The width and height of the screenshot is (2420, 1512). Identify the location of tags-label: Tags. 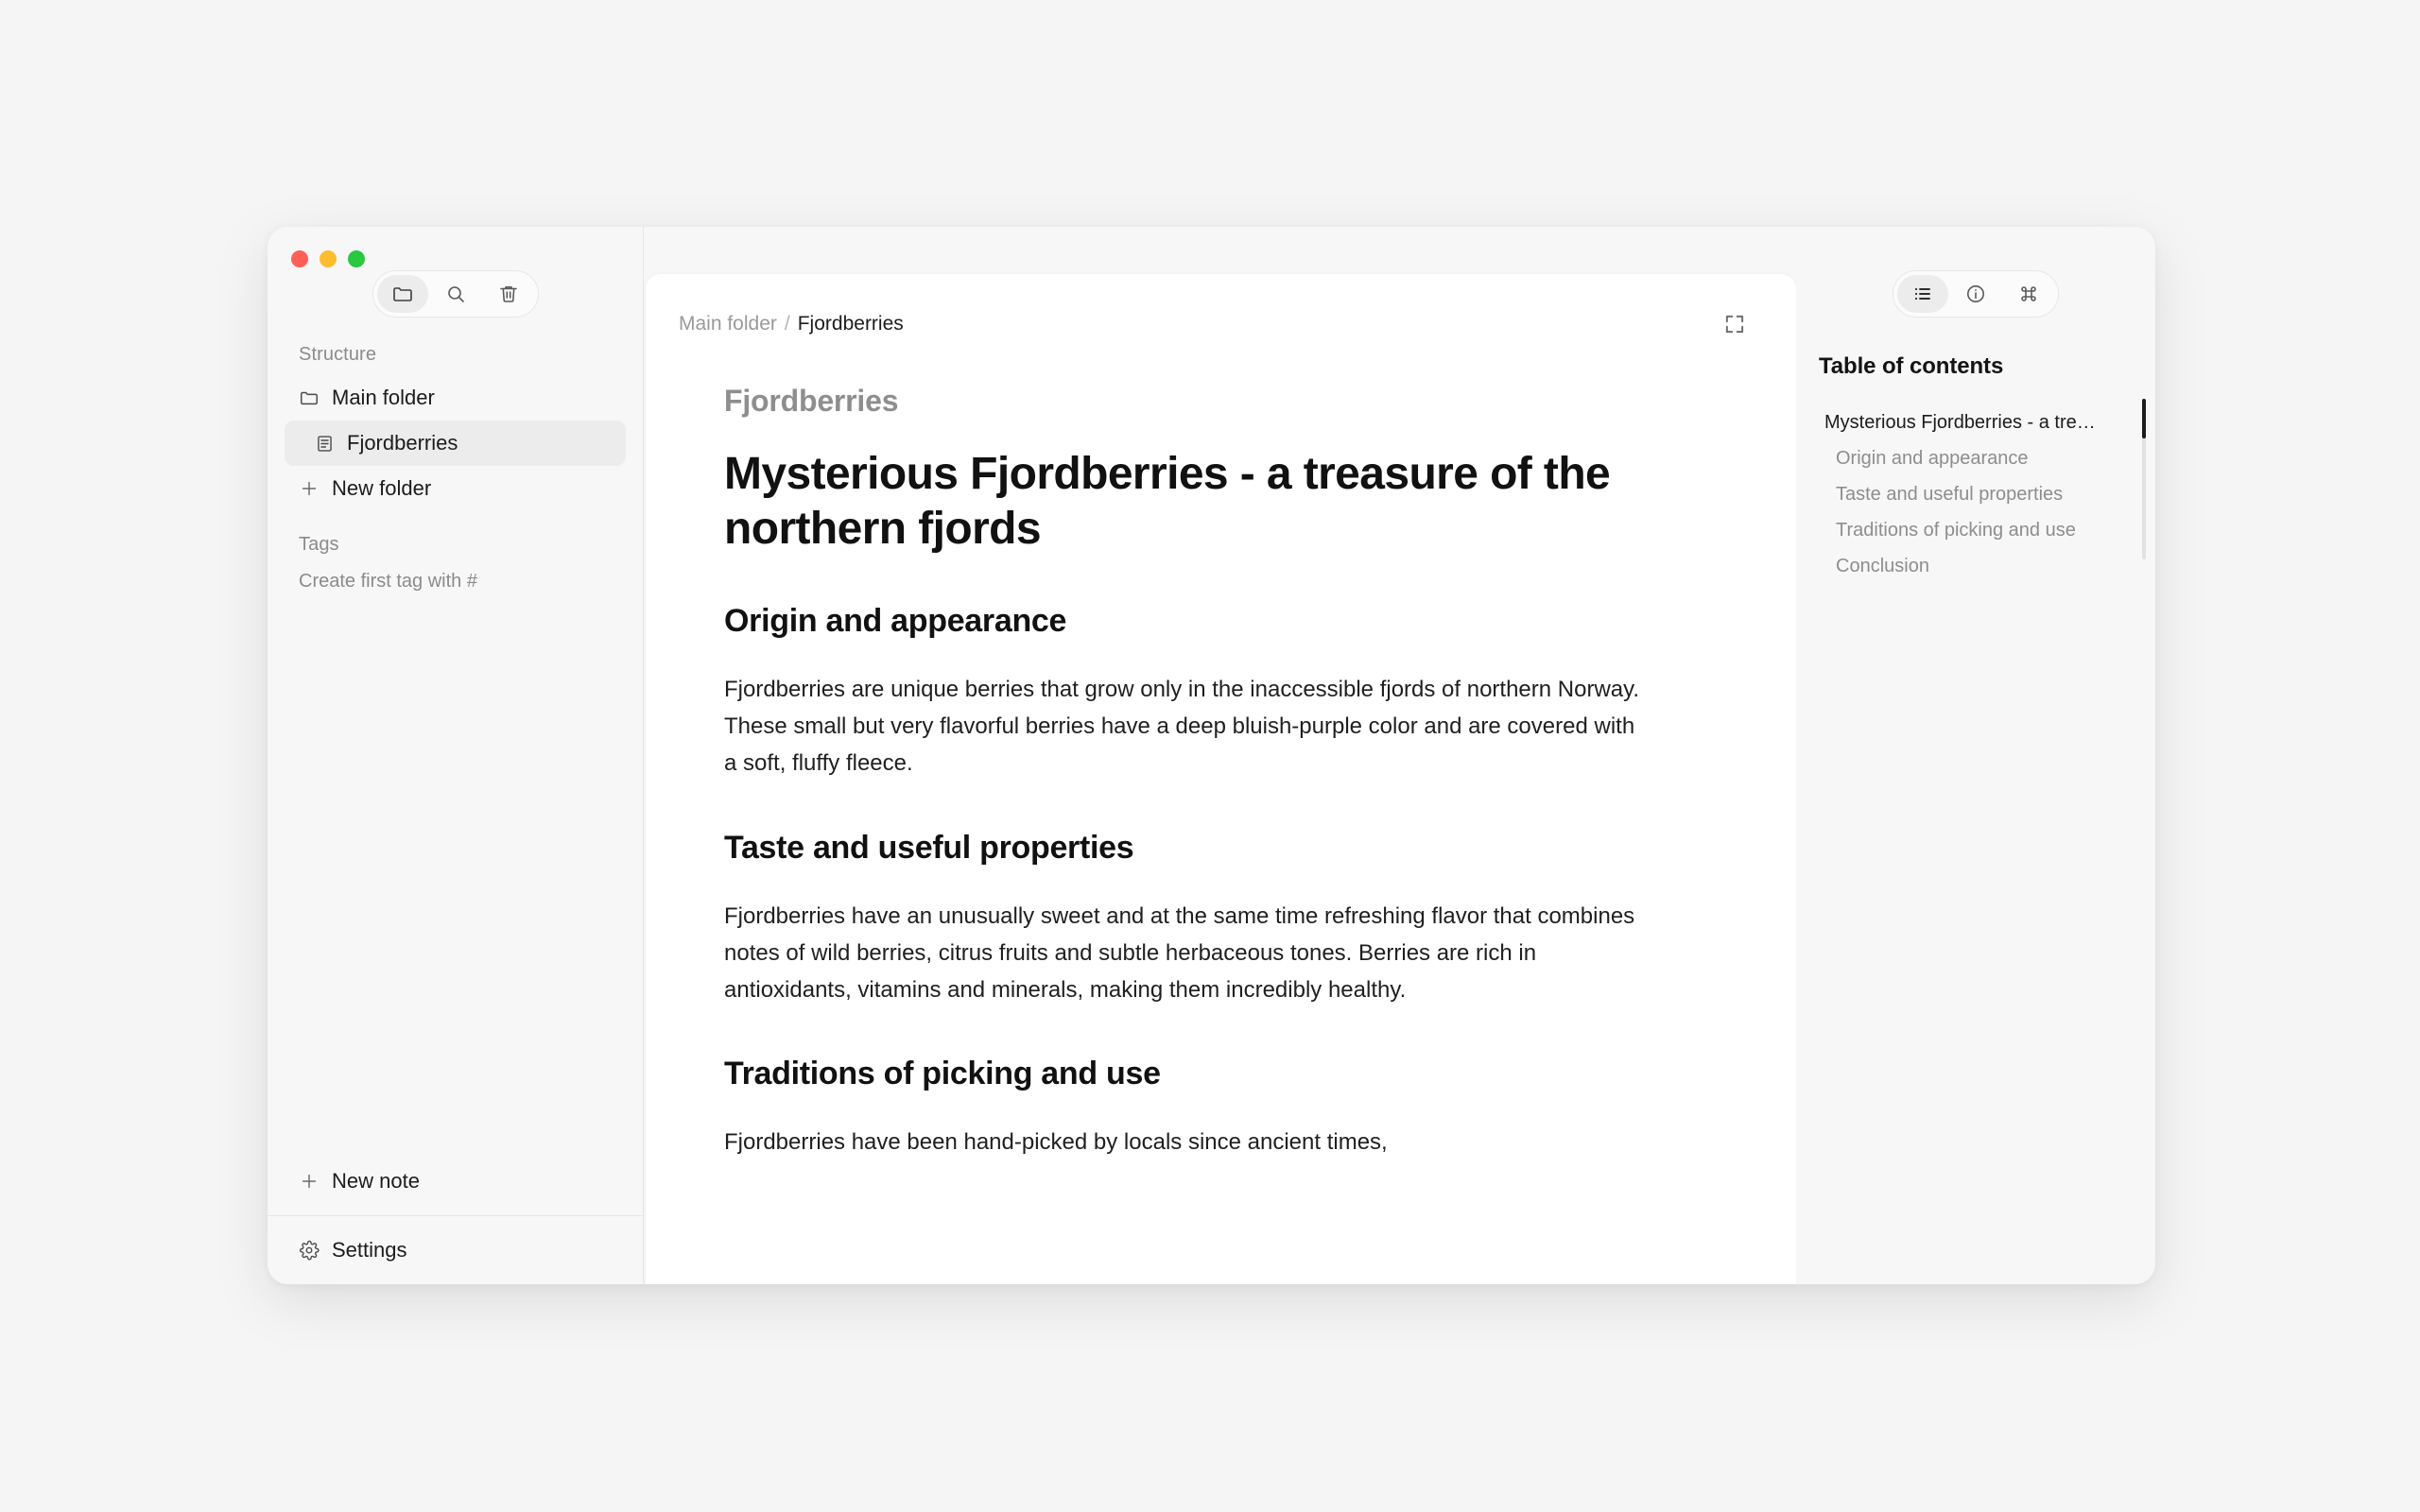
(319, 544).